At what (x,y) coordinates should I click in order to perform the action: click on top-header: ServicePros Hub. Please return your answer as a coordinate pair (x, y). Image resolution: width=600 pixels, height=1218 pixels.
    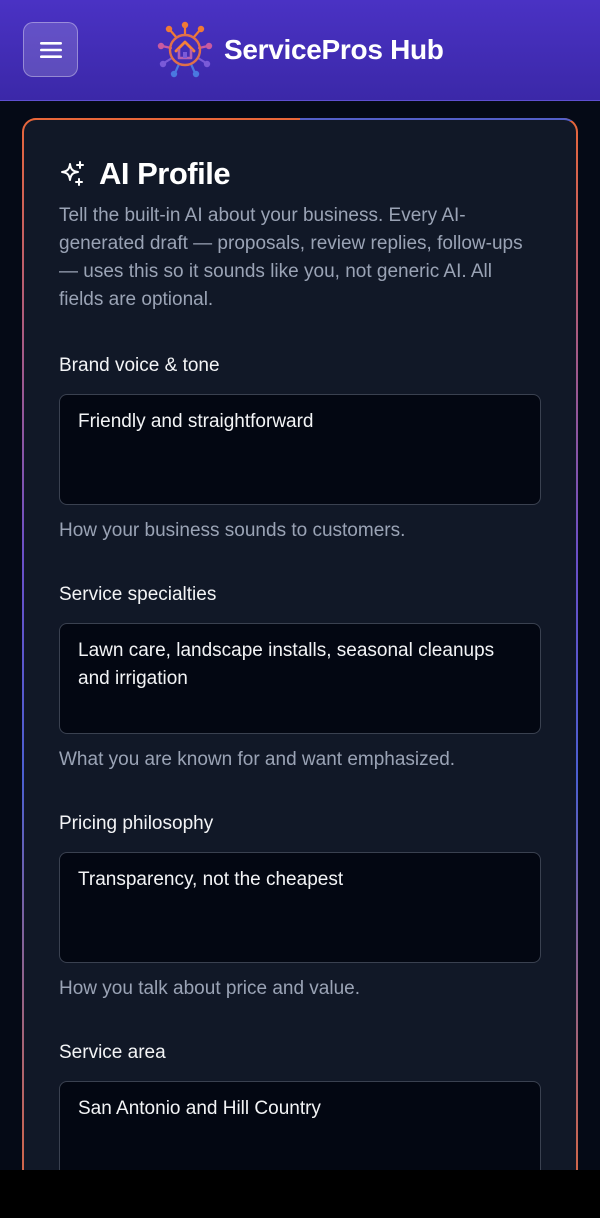
    Looking at the image, I should click on (300, 50).